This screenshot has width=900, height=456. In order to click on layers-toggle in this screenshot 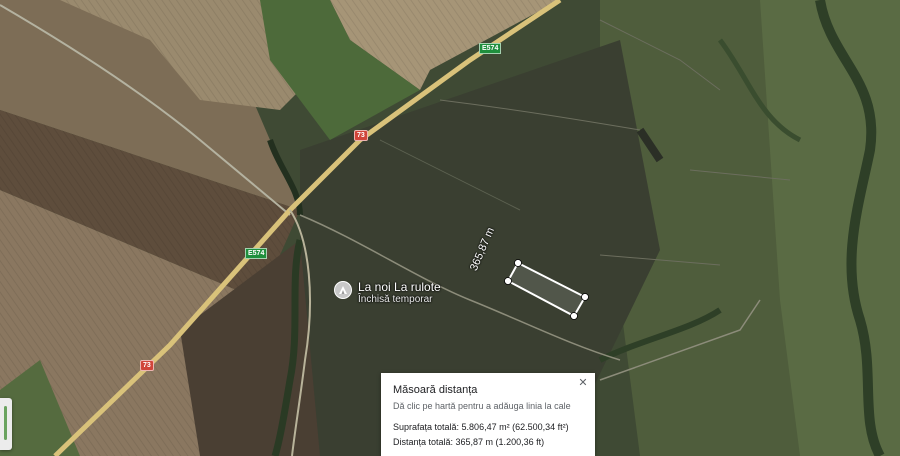, I will do `click(6, 424)`.